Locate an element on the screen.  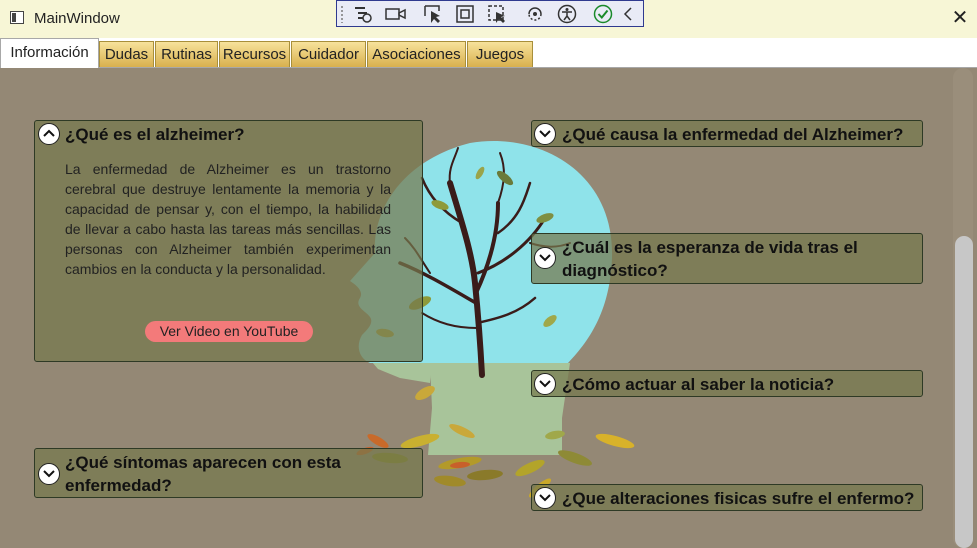
scrollbar-thumb is located at coordinates (964, 392).